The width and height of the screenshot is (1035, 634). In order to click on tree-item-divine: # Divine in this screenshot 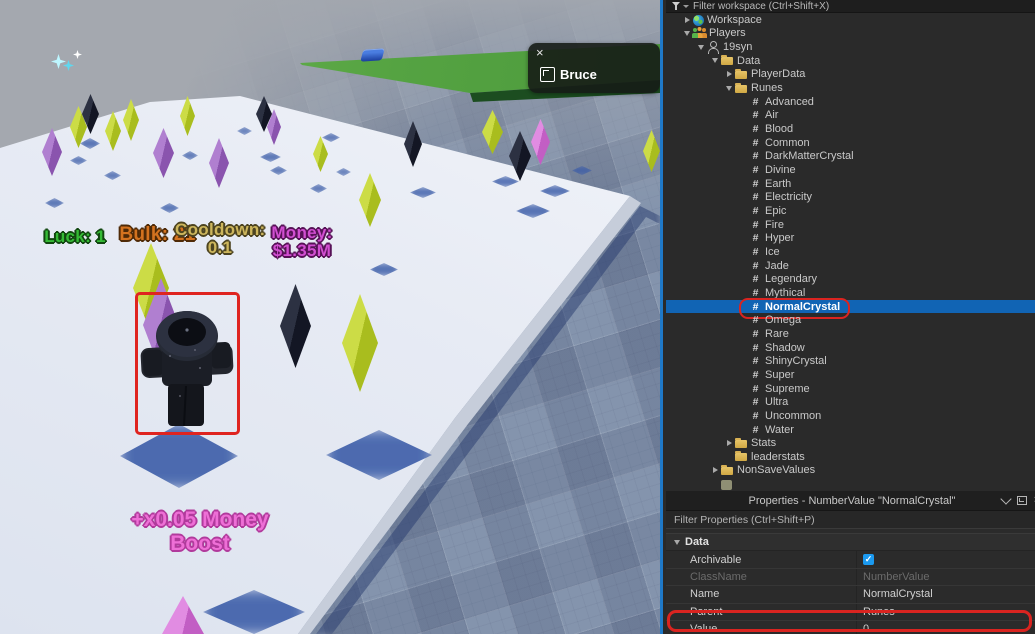, I will do `click(850, 170)`.